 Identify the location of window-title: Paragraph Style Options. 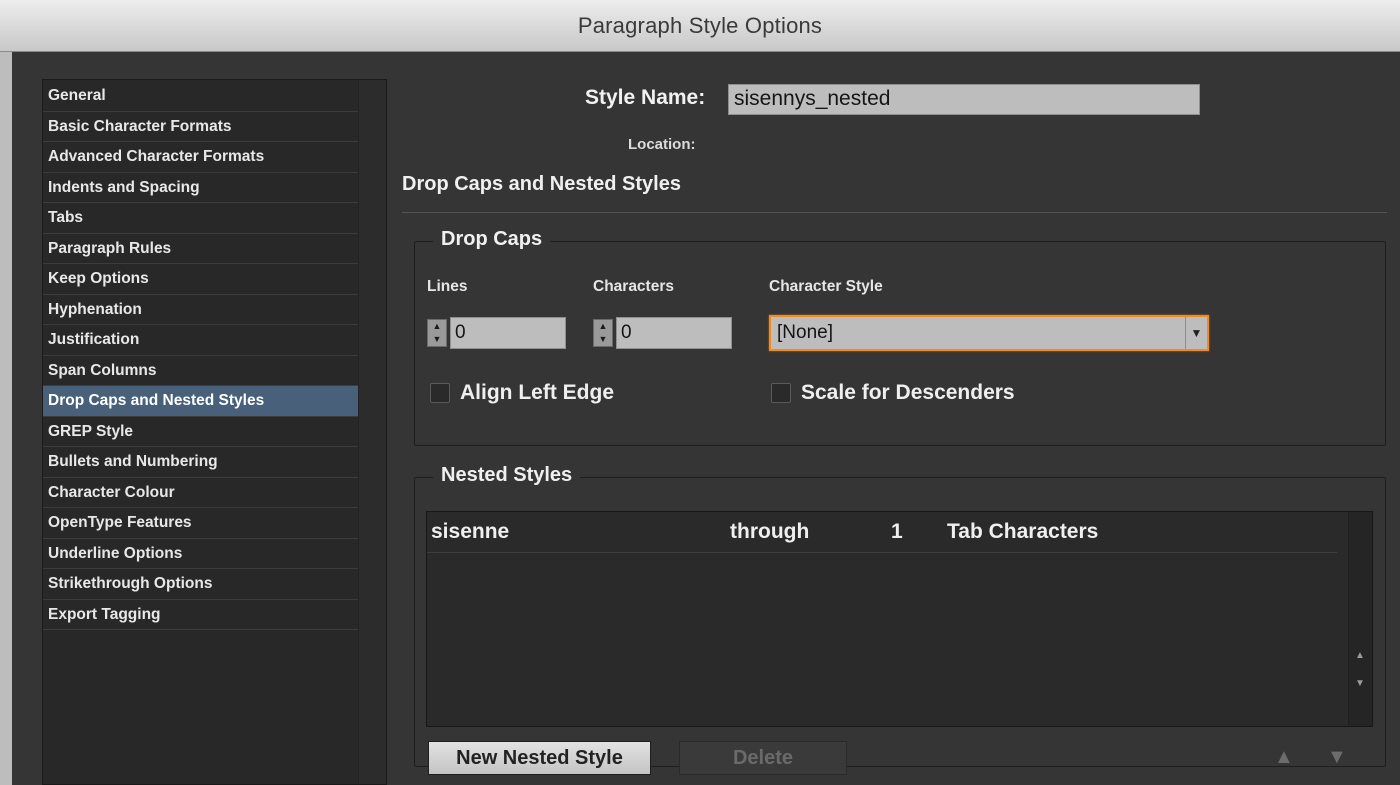
(700, 25).